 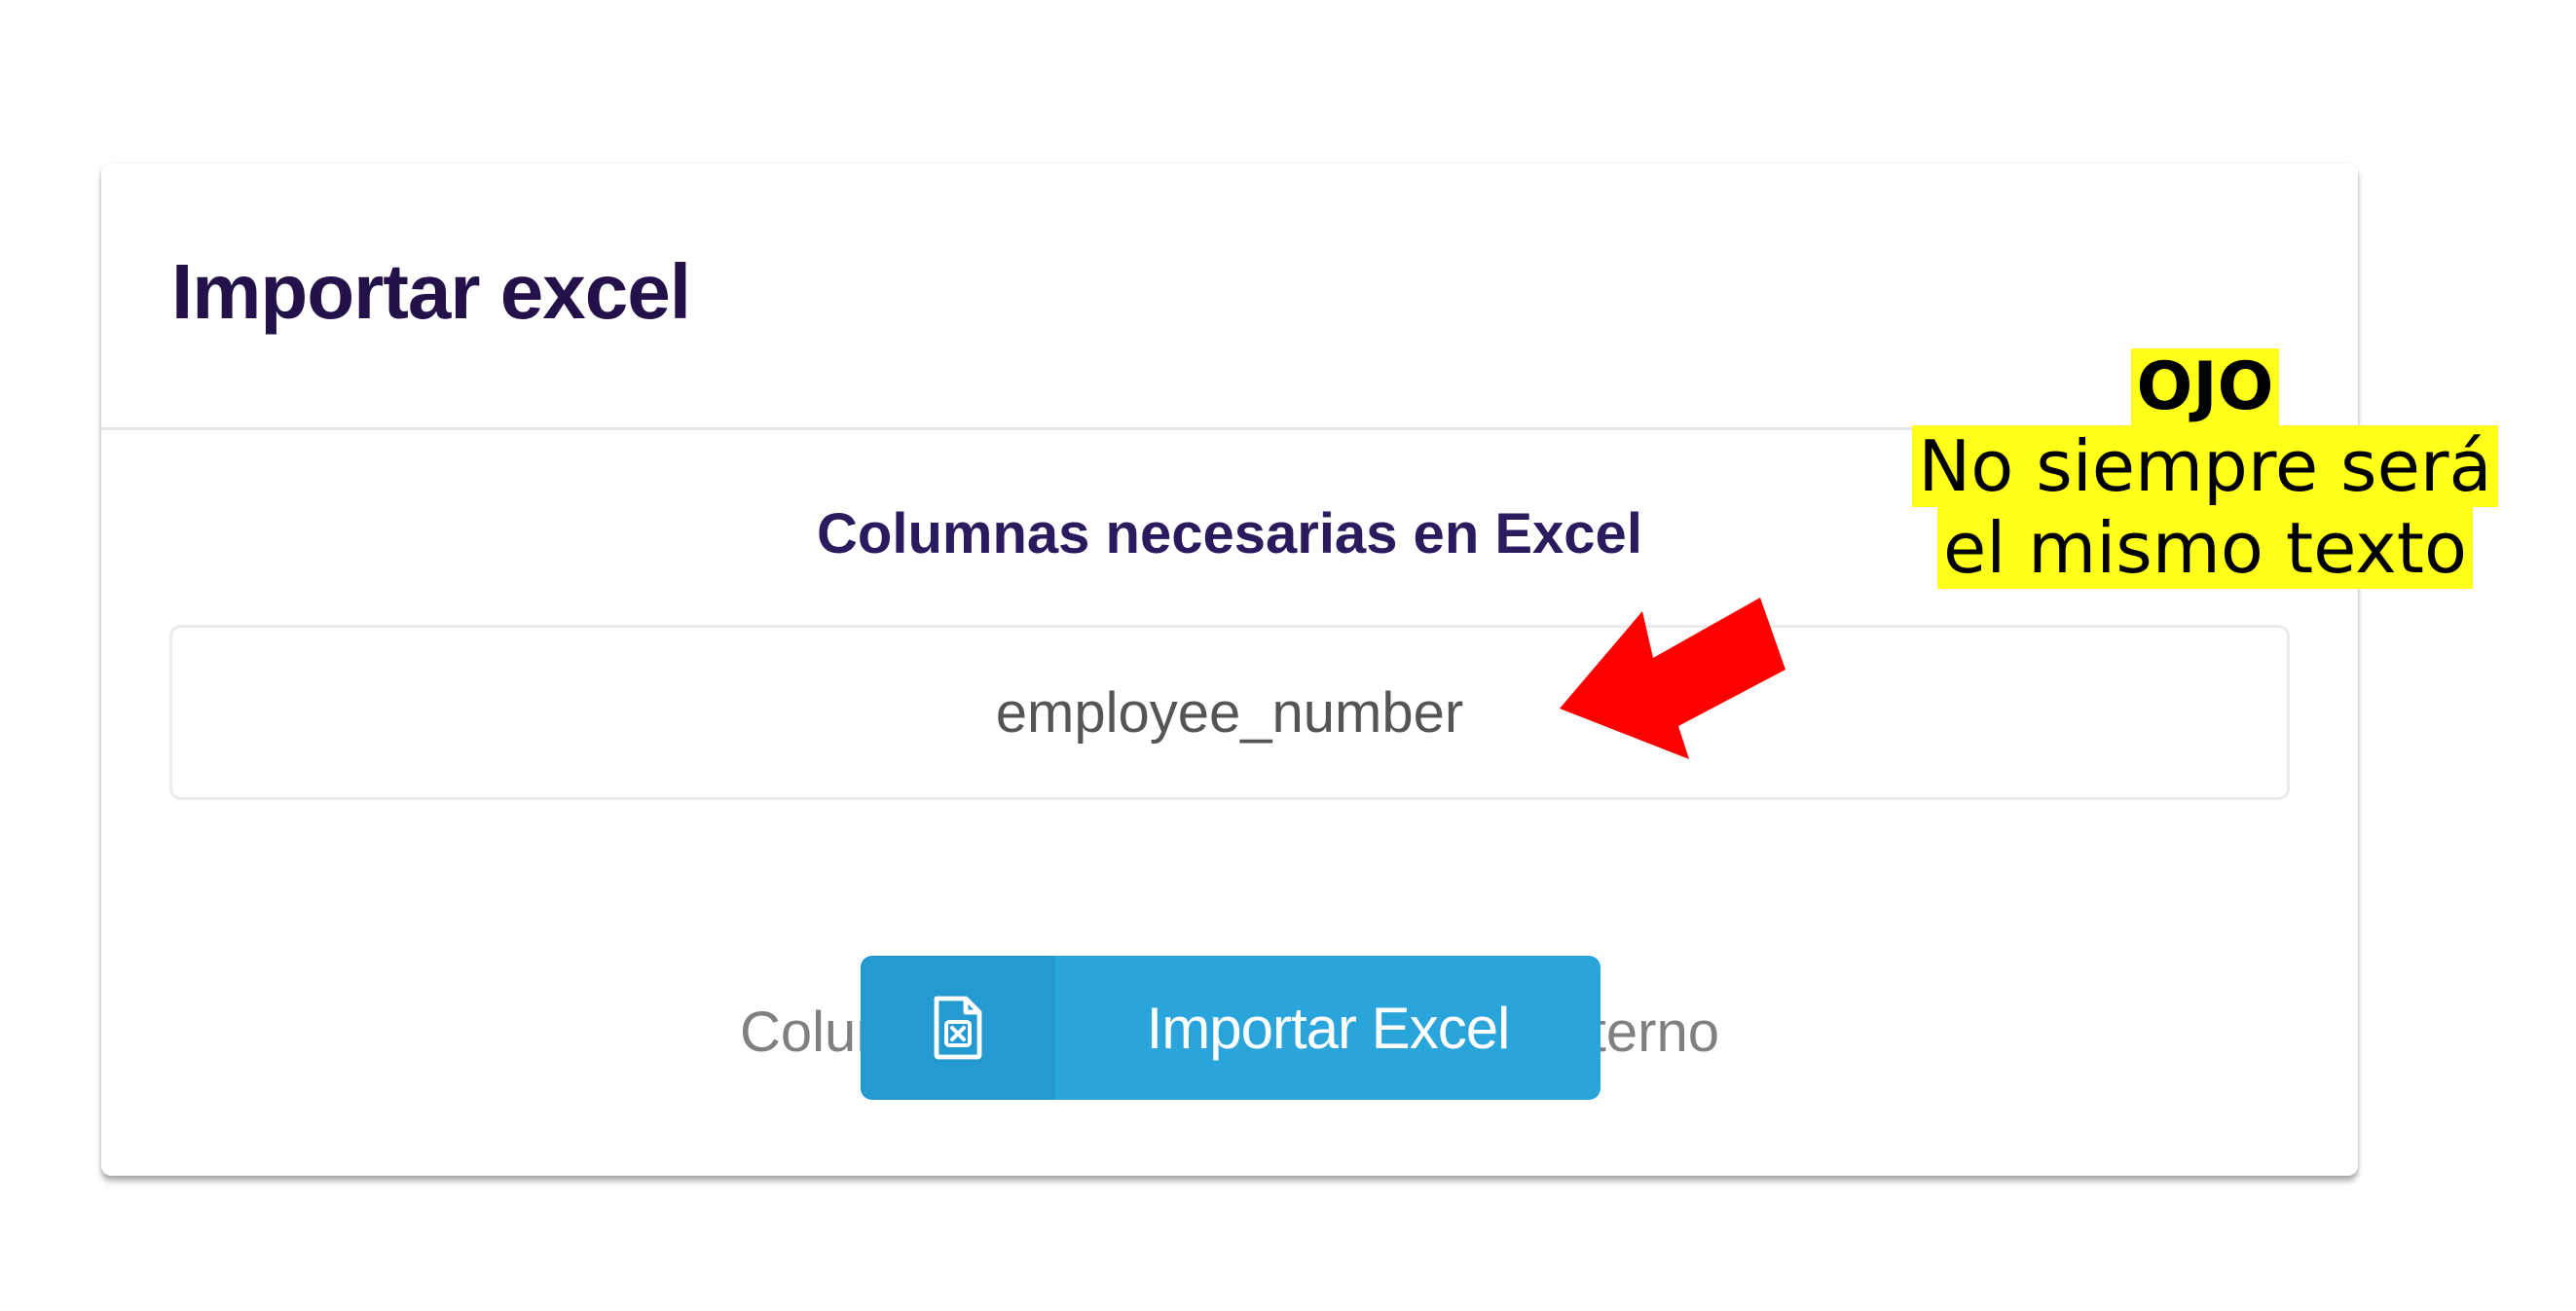 What do you see at coordinates (958, 1028) in the screenshot?
I see `file-excel-icon` at bounding box center [958, 1028].